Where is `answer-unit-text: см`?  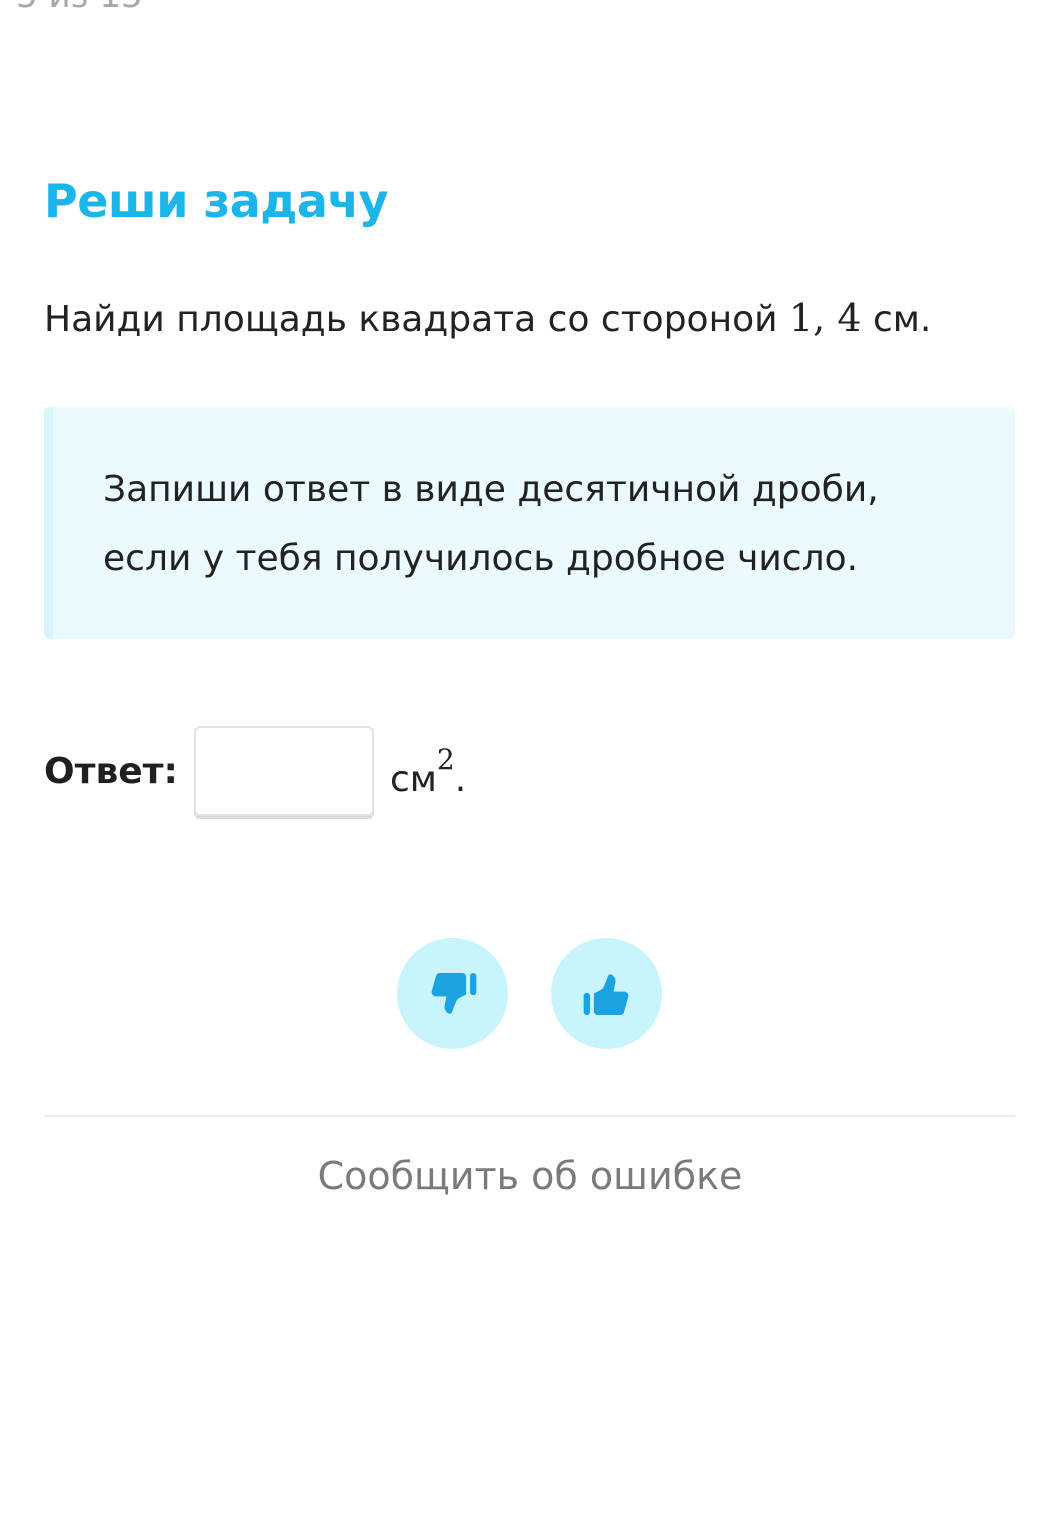 answer-unit-text: см is located at coordinates (413, 779).